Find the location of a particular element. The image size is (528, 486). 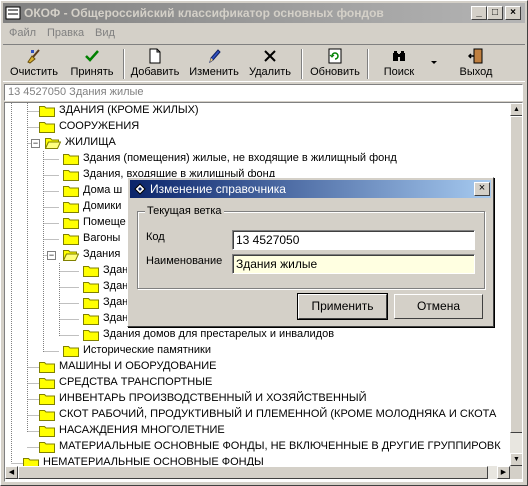

accept-button: Принять is located at coordinates (92, 64).